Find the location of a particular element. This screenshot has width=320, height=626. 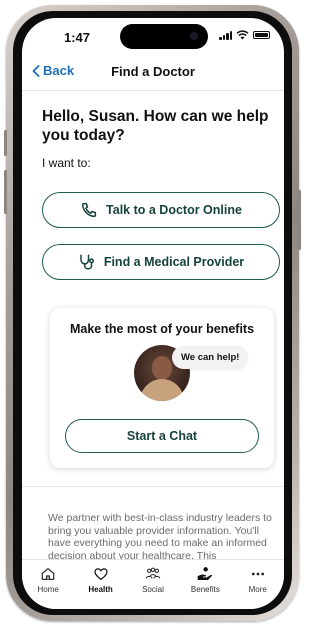

signal-icon is located at coordinates (225, 35).